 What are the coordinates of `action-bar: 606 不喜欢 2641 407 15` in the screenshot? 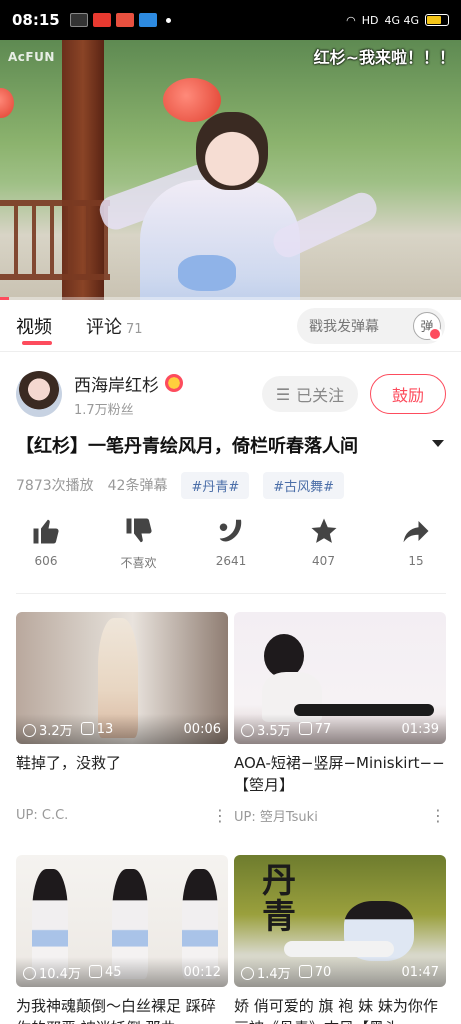 It's located at (231, 549).